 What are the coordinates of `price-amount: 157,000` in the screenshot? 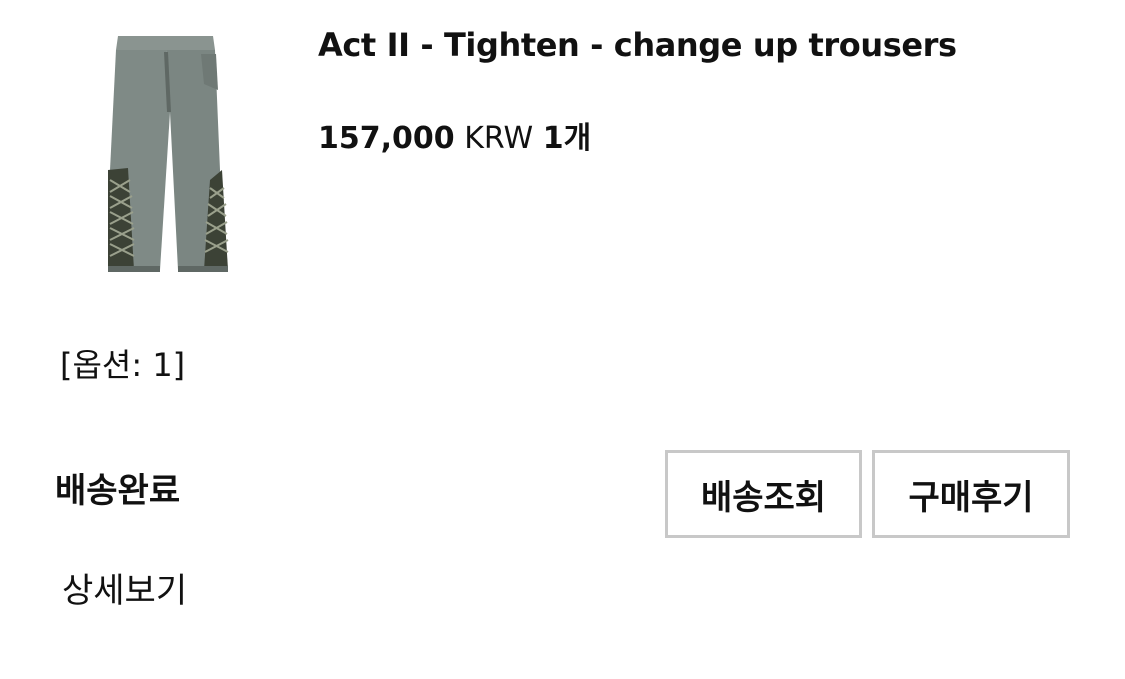 It's located at (386, 138).